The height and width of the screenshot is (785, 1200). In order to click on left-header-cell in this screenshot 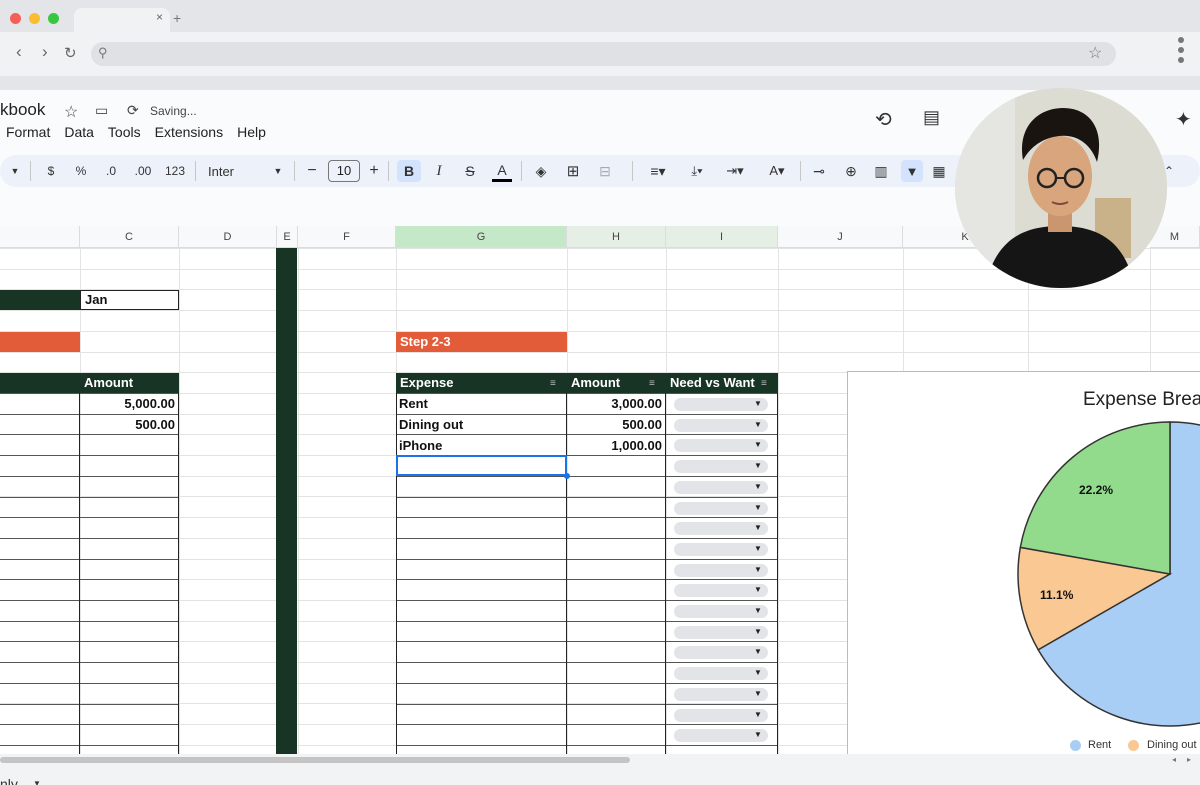, I will do `click(40, 383)`.